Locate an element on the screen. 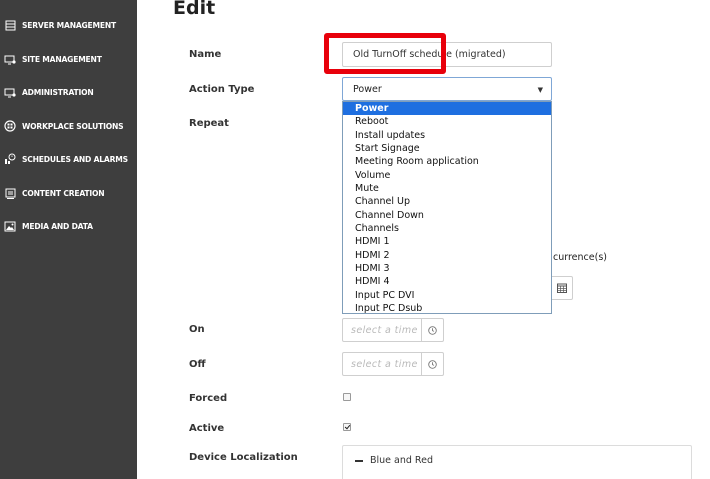 This screenshot has width=710, height=479. action-type-select: Power ▼ is located at coordinates (447, 89).